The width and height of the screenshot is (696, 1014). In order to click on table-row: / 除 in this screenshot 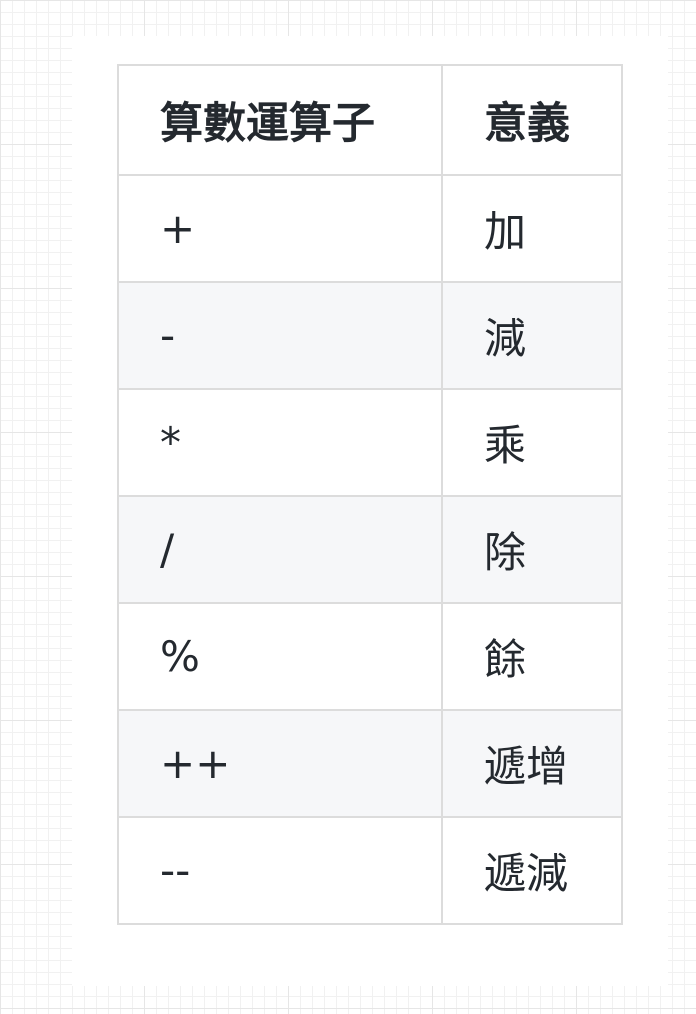, I will do `click(370, 549)`.